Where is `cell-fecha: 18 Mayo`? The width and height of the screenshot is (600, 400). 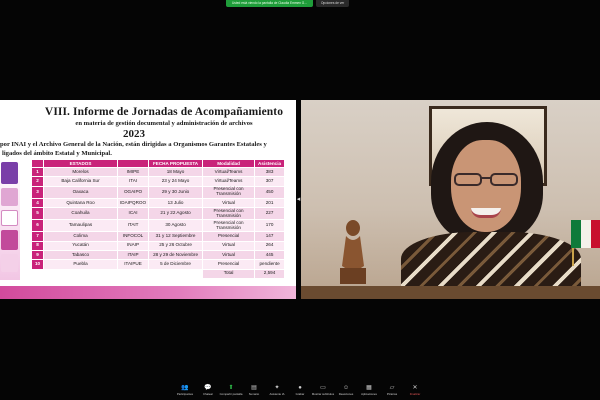
cell-fecha: 18 Mayo is located at coordinates (176, 172).